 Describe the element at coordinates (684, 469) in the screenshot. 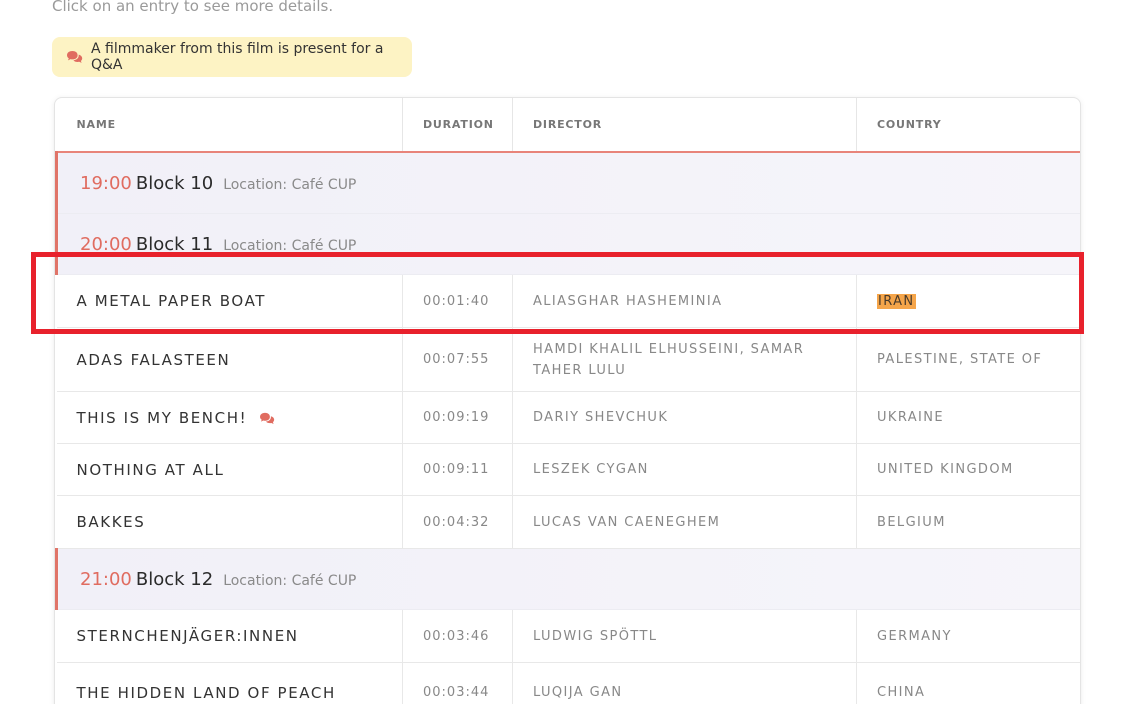

I see `film-director: LESZEK CYGAN` at that location.